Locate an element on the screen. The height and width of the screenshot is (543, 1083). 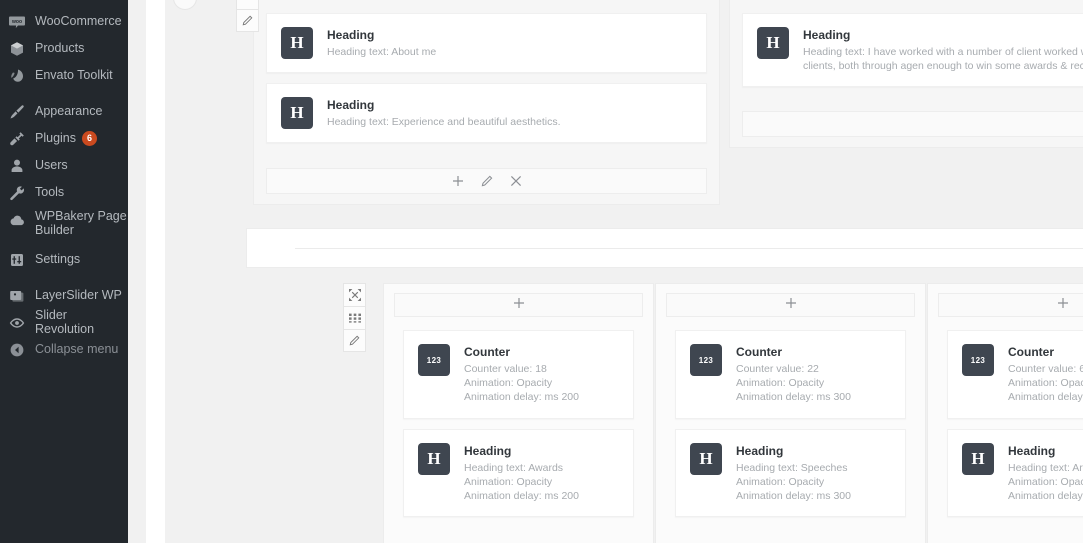
sidebar-item-products: Products is located at coordinates (64, 48).